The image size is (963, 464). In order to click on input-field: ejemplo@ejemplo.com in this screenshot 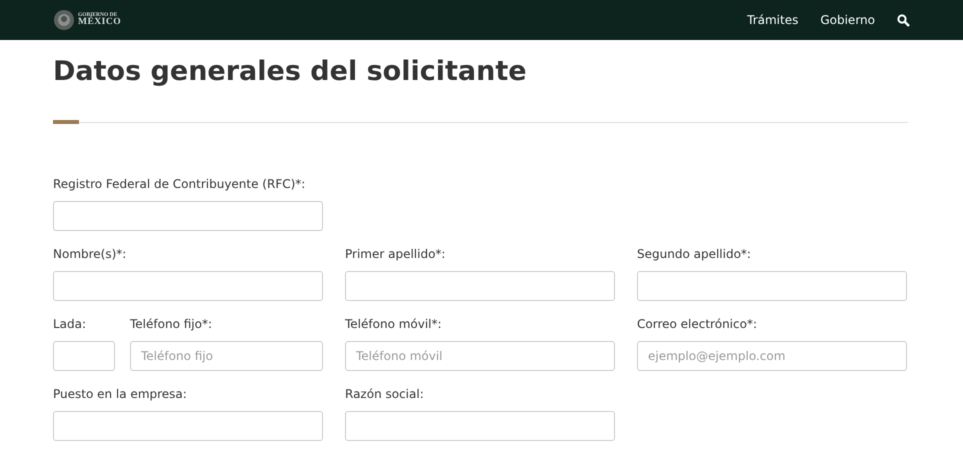, I will do `click(772, 356)`.